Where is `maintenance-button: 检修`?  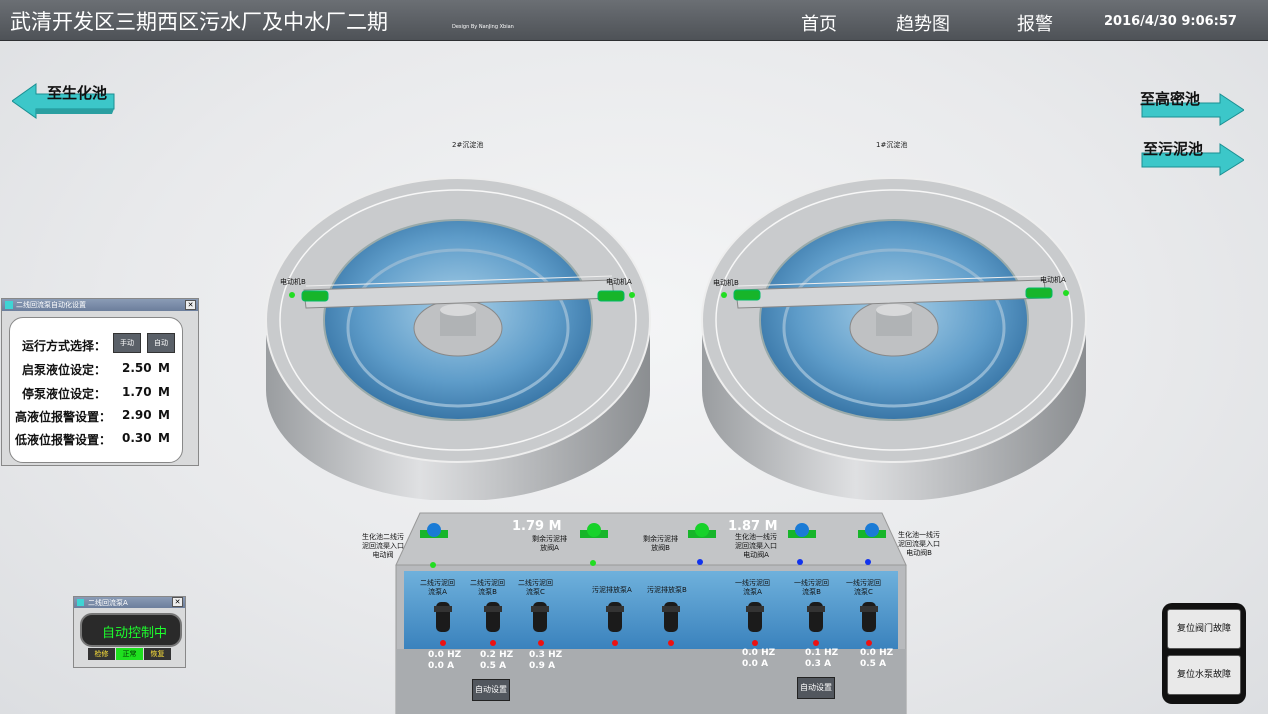 maintenance-button: 检修 is located at coordinates (101, 654).